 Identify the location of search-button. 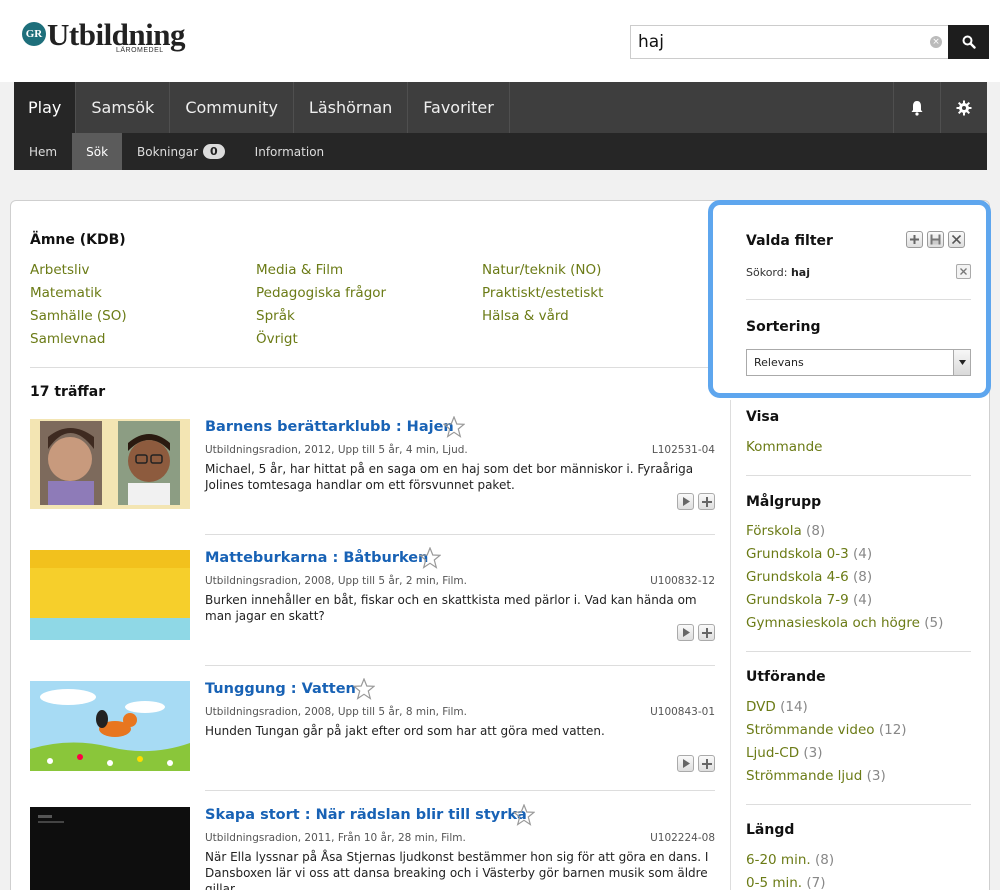
(968, 42).